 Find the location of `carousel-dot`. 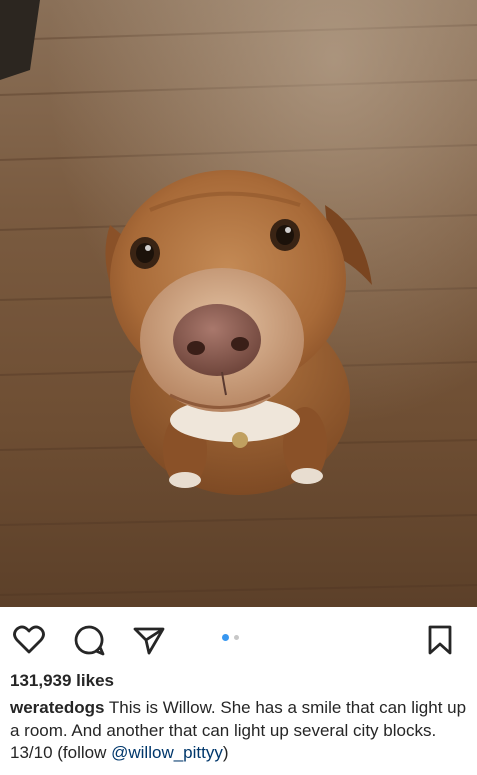

carousel-dot is located at coordinates (236, 637).